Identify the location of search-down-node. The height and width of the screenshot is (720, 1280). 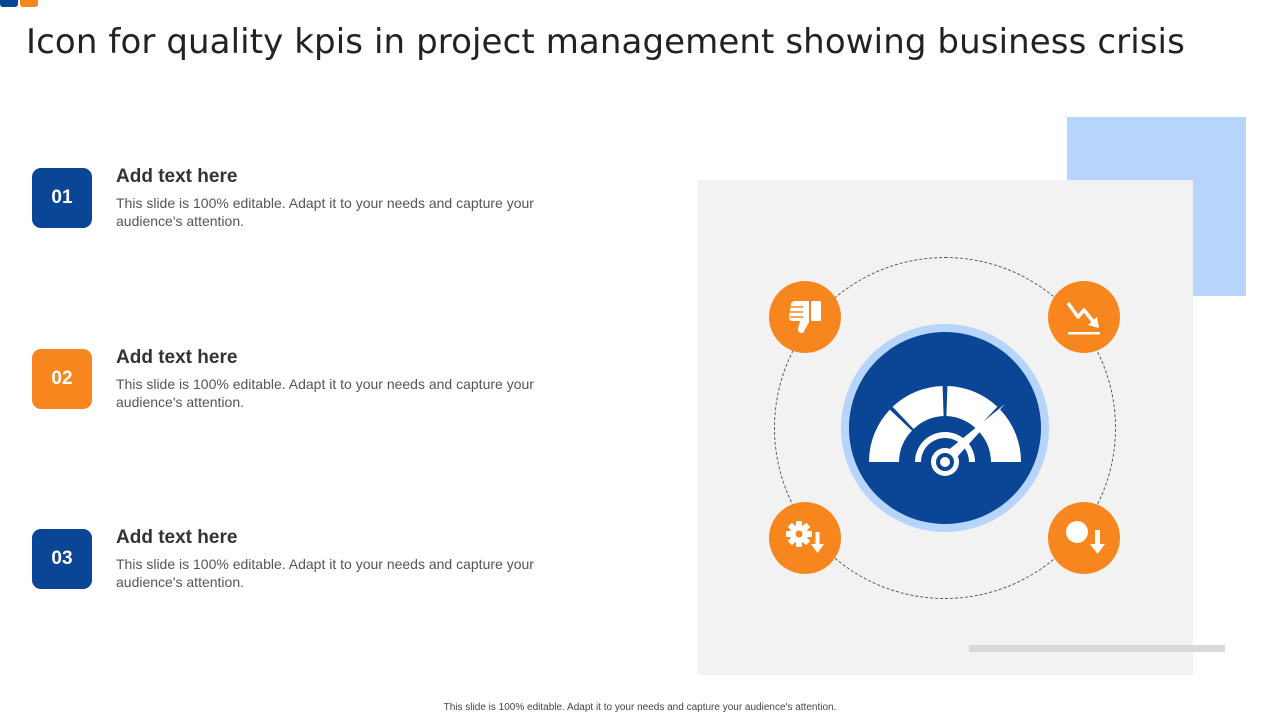
(1084, 538).